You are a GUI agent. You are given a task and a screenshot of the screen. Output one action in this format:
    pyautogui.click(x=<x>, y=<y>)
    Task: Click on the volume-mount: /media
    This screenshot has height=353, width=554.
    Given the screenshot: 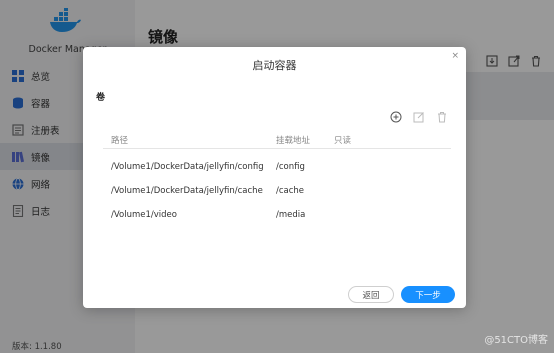 What is the action you would take?
    pyautogui.click(x=291, y=215)
    